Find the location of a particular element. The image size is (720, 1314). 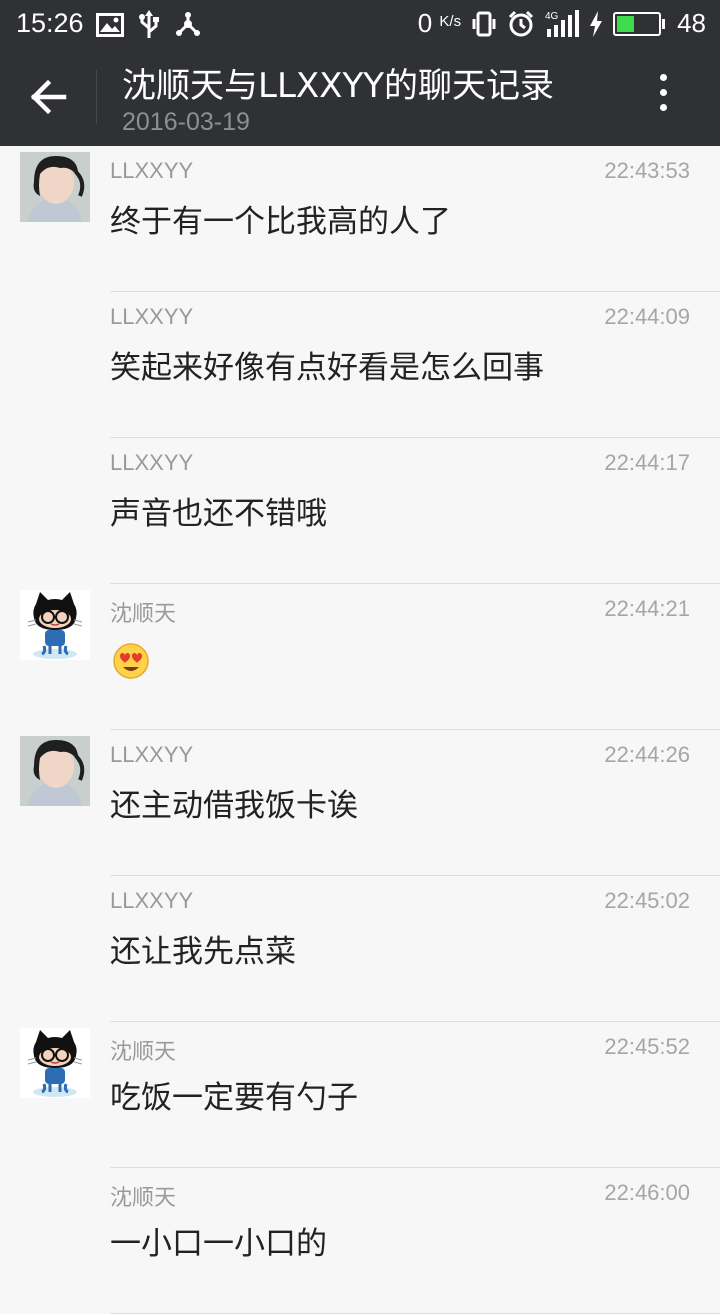

charging-icon is located at coordinates (596, 23).